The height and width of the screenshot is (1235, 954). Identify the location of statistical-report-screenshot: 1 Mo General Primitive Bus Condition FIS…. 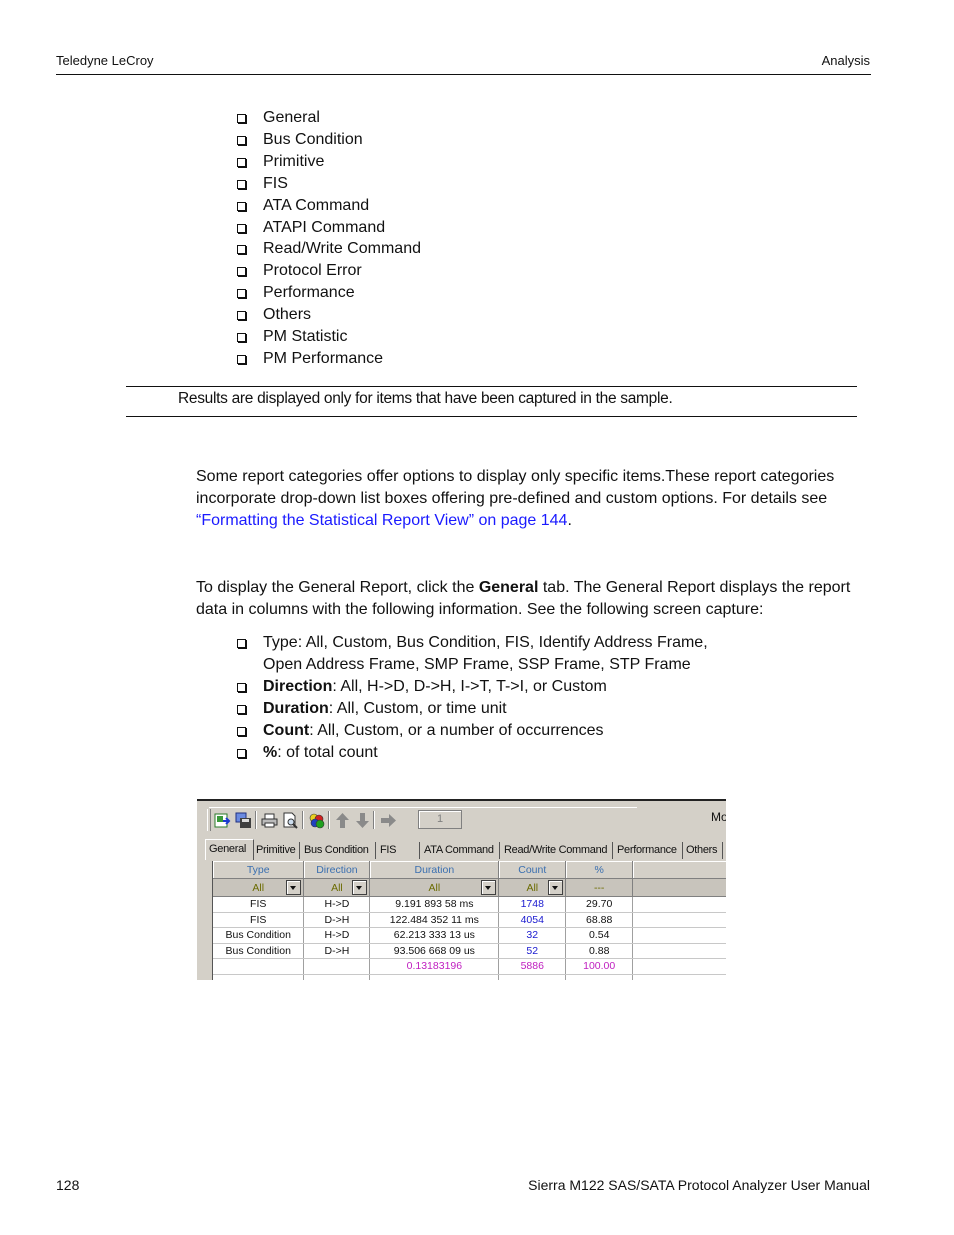
(461, 889).